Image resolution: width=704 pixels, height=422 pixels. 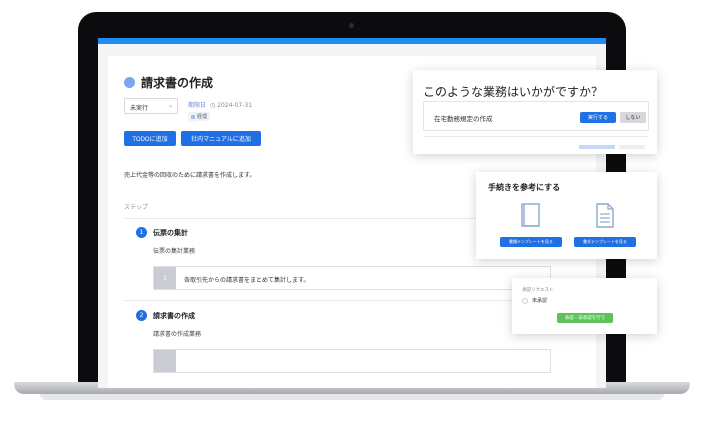 I want to click on substep-number: 1, so click(x=165, y=278).